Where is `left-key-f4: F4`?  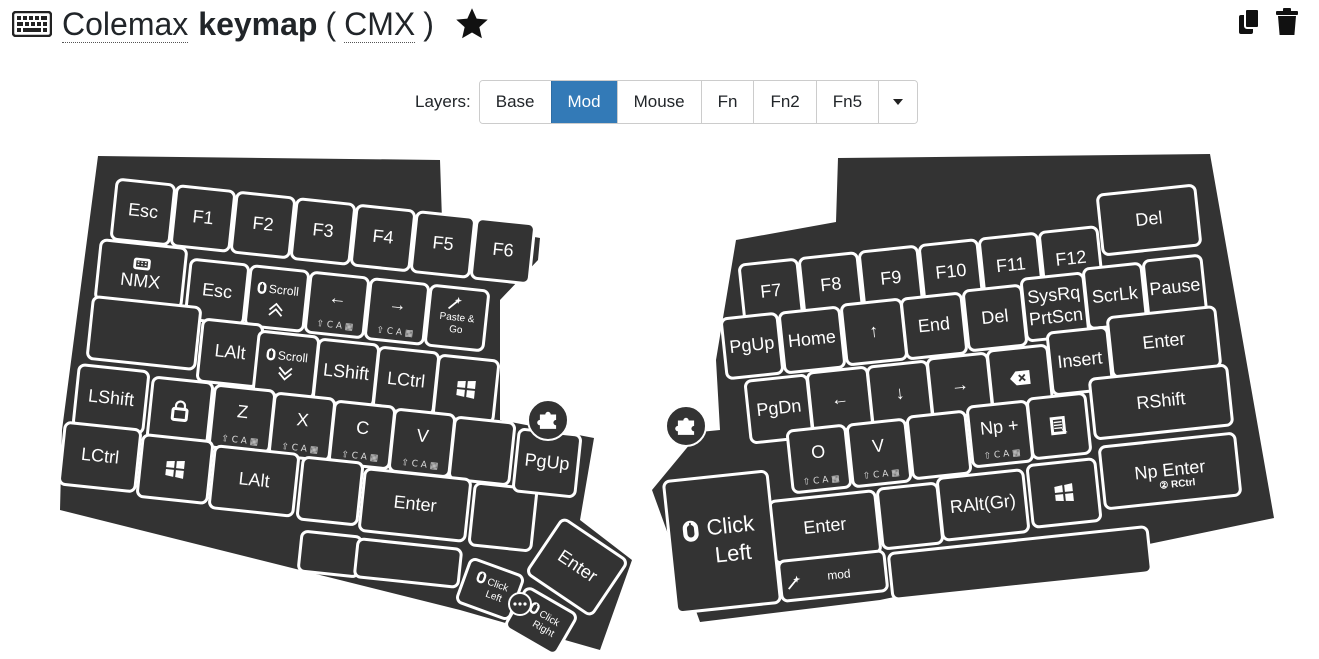
left-key-f4: F4 is located at coordinates (383, 238).